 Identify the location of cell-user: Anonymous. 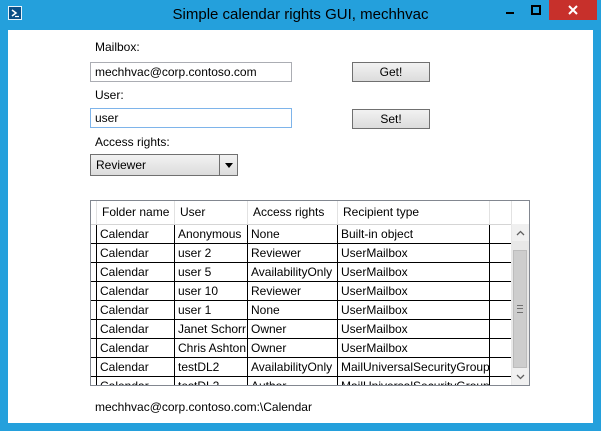
(211, 234).